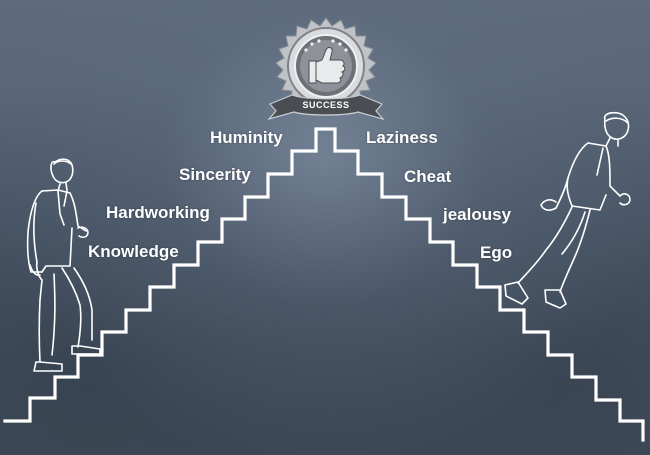 The width and height of the screenshot is (650, 455). Describe the element at coordinates (496, 252) in the screenshot. I see `vice-ego: Ego` at that location.